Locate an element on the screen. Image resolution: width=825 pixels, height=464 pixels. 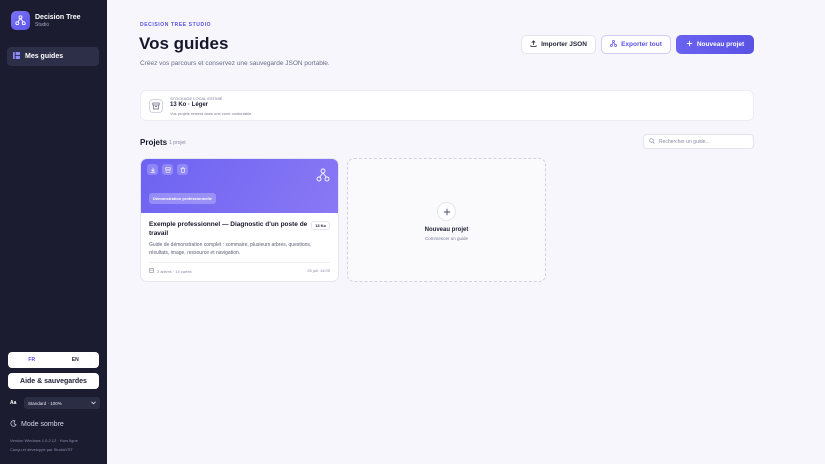
new-project-card-subtitle: Commencer un guide is located at coordinates (446, 238).